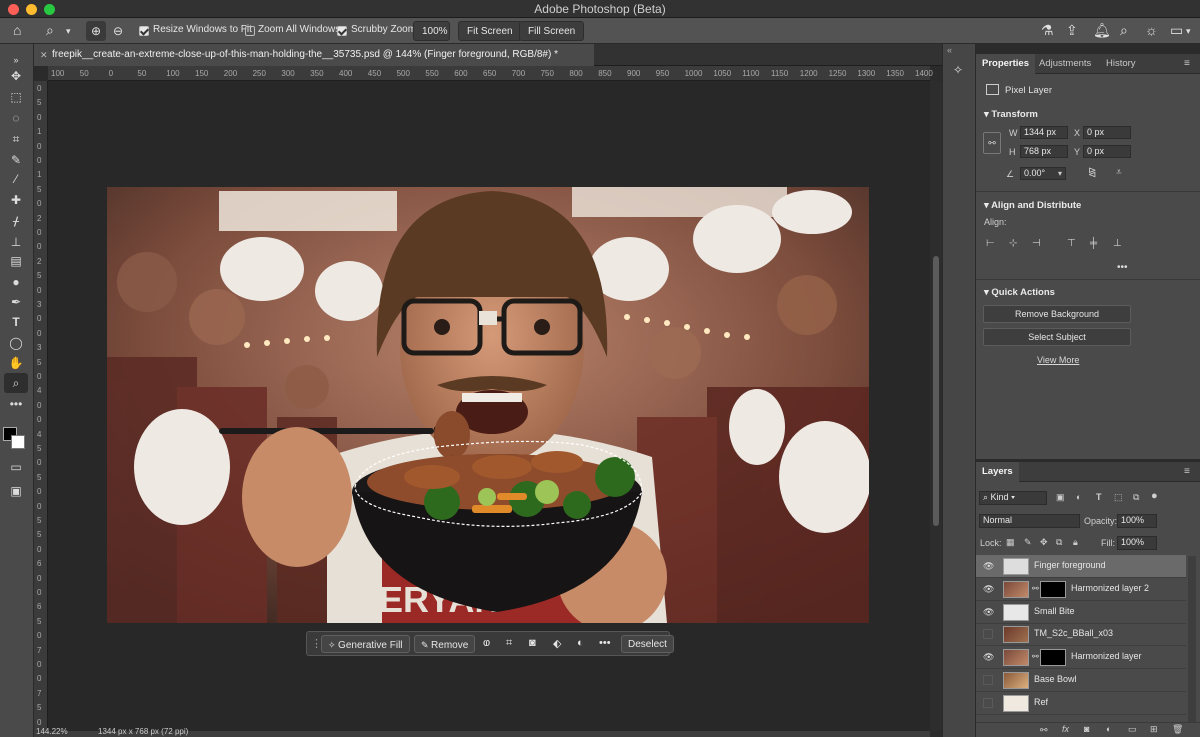 This screenshot has height=737, width=1200. I want to click on align-top-icon: ⊤, so click(1073, 244).